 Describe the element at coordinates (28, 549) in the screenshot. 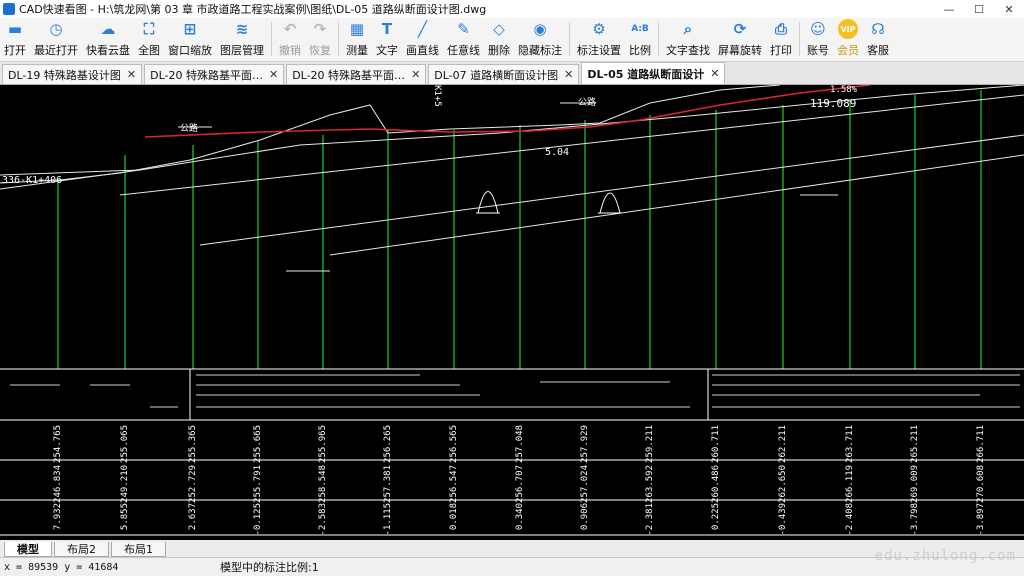

I see `tab-model: 模型` at that location.